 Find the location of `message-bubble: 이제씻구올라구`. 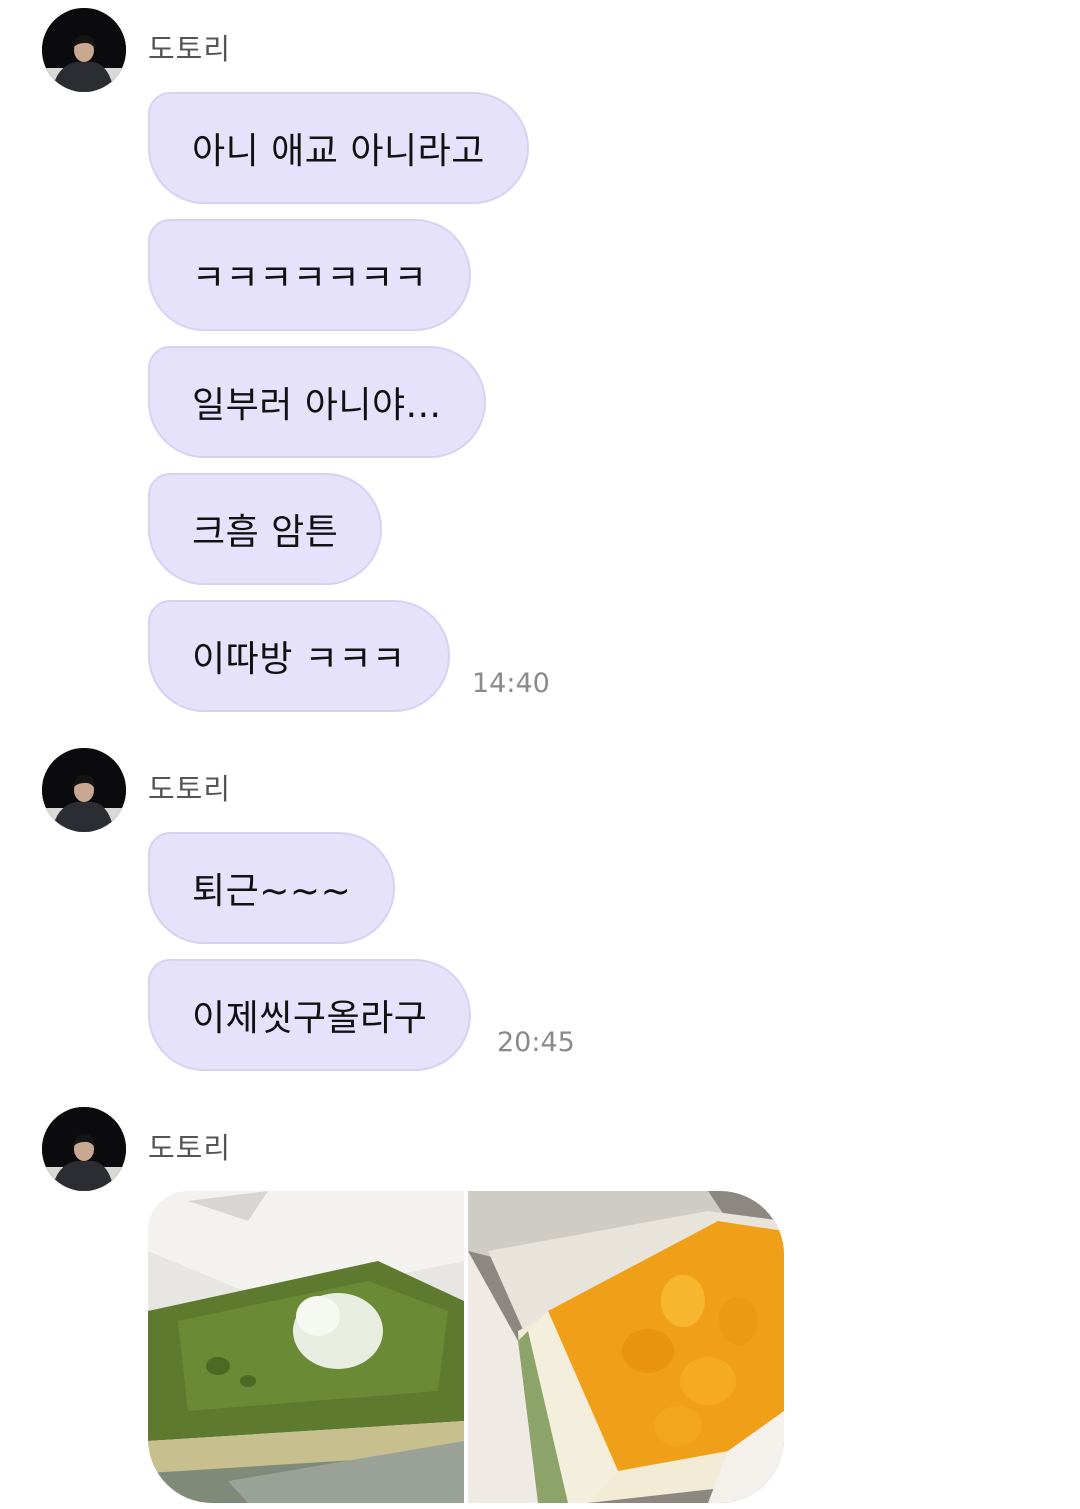

message-bubble: 이제씻구올라구 is located at coordinates (310, 1015).